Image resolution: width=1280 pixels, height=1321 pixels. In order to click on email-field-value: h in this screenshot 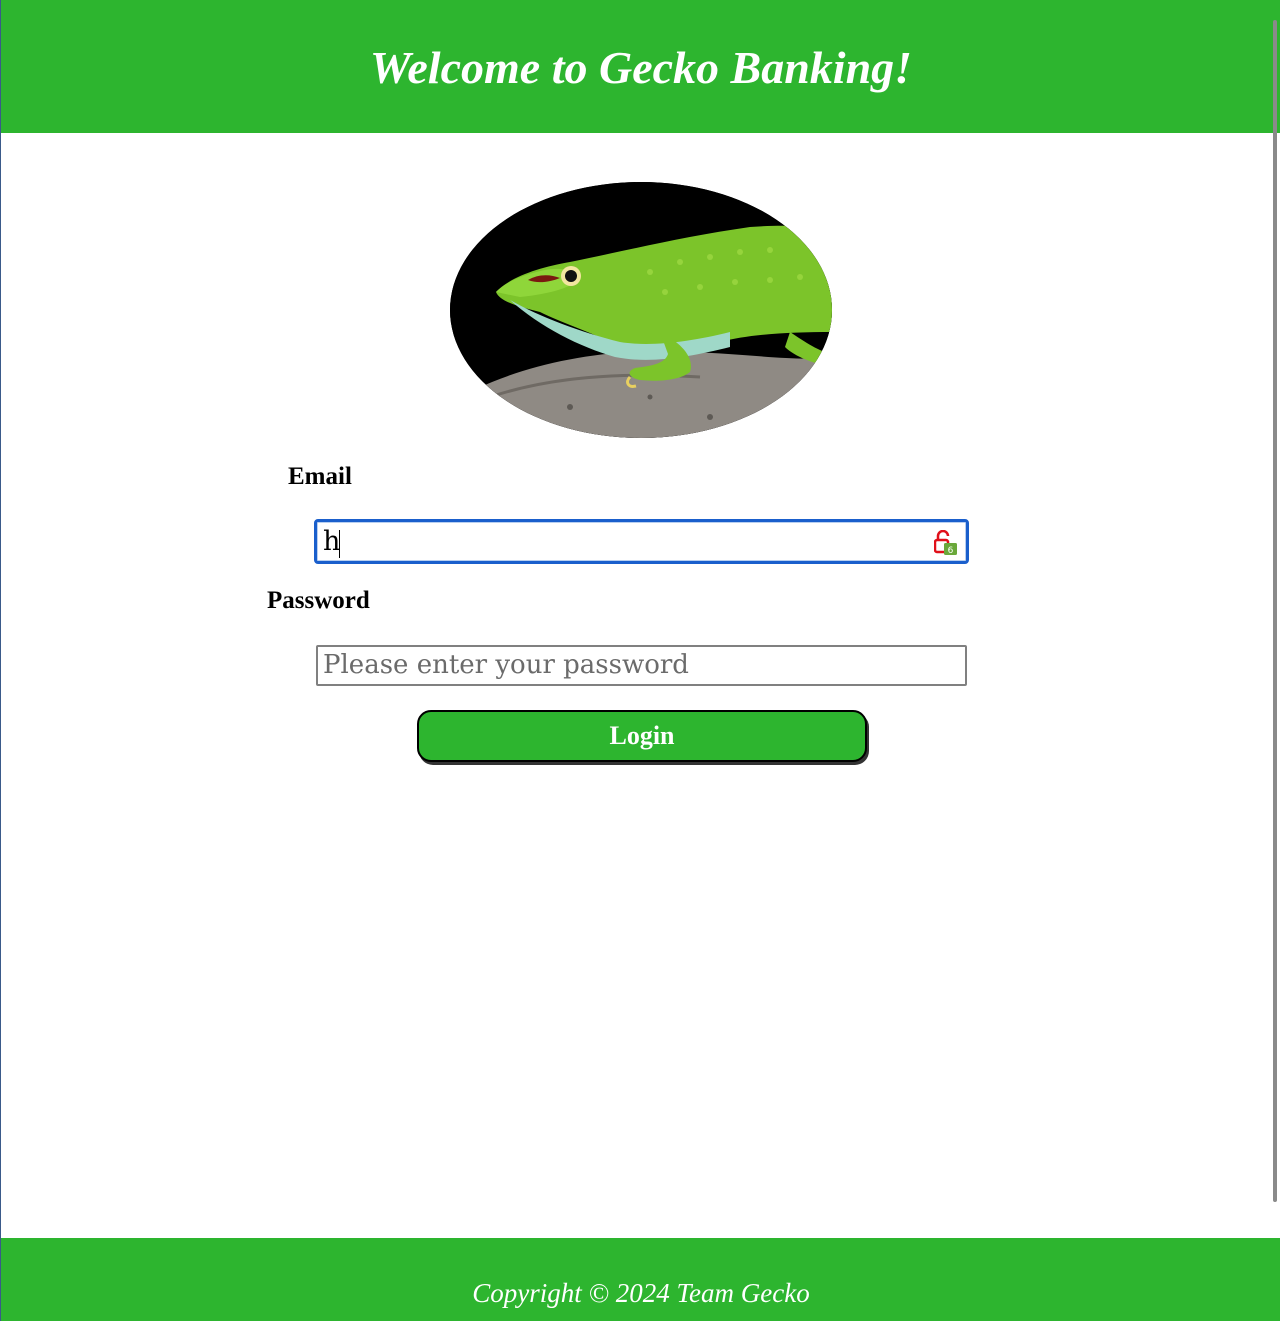, I will do `click(332, 541)`.